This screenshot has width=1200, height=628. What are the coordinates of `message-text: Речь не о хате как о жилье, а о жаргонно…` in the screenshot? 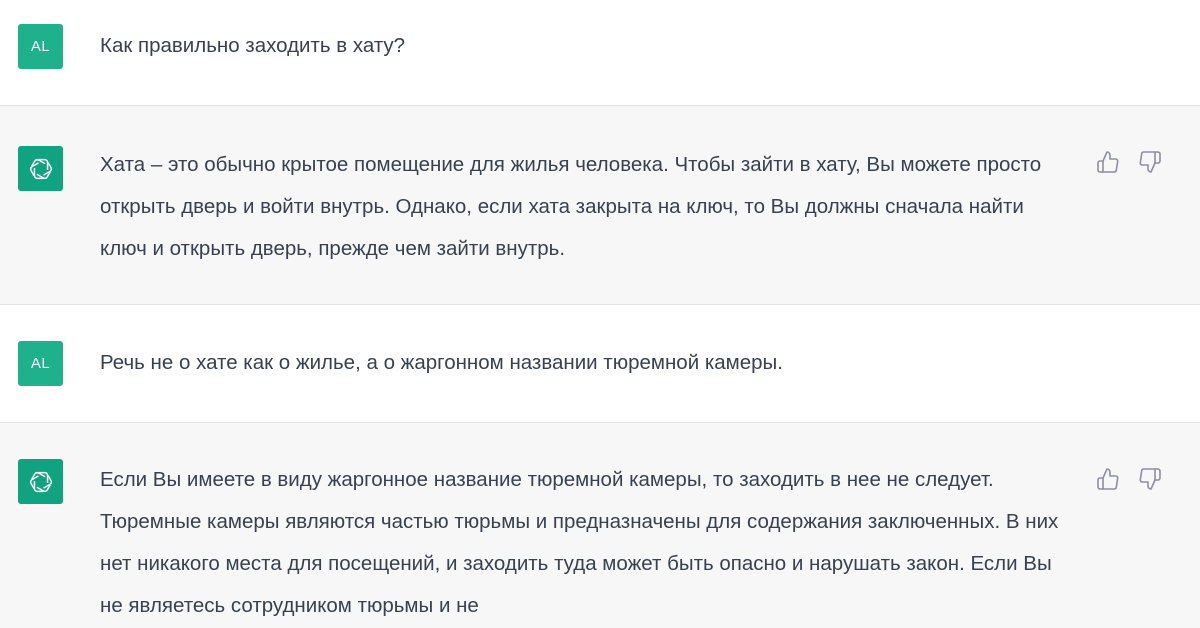 It's located at (441, 362).